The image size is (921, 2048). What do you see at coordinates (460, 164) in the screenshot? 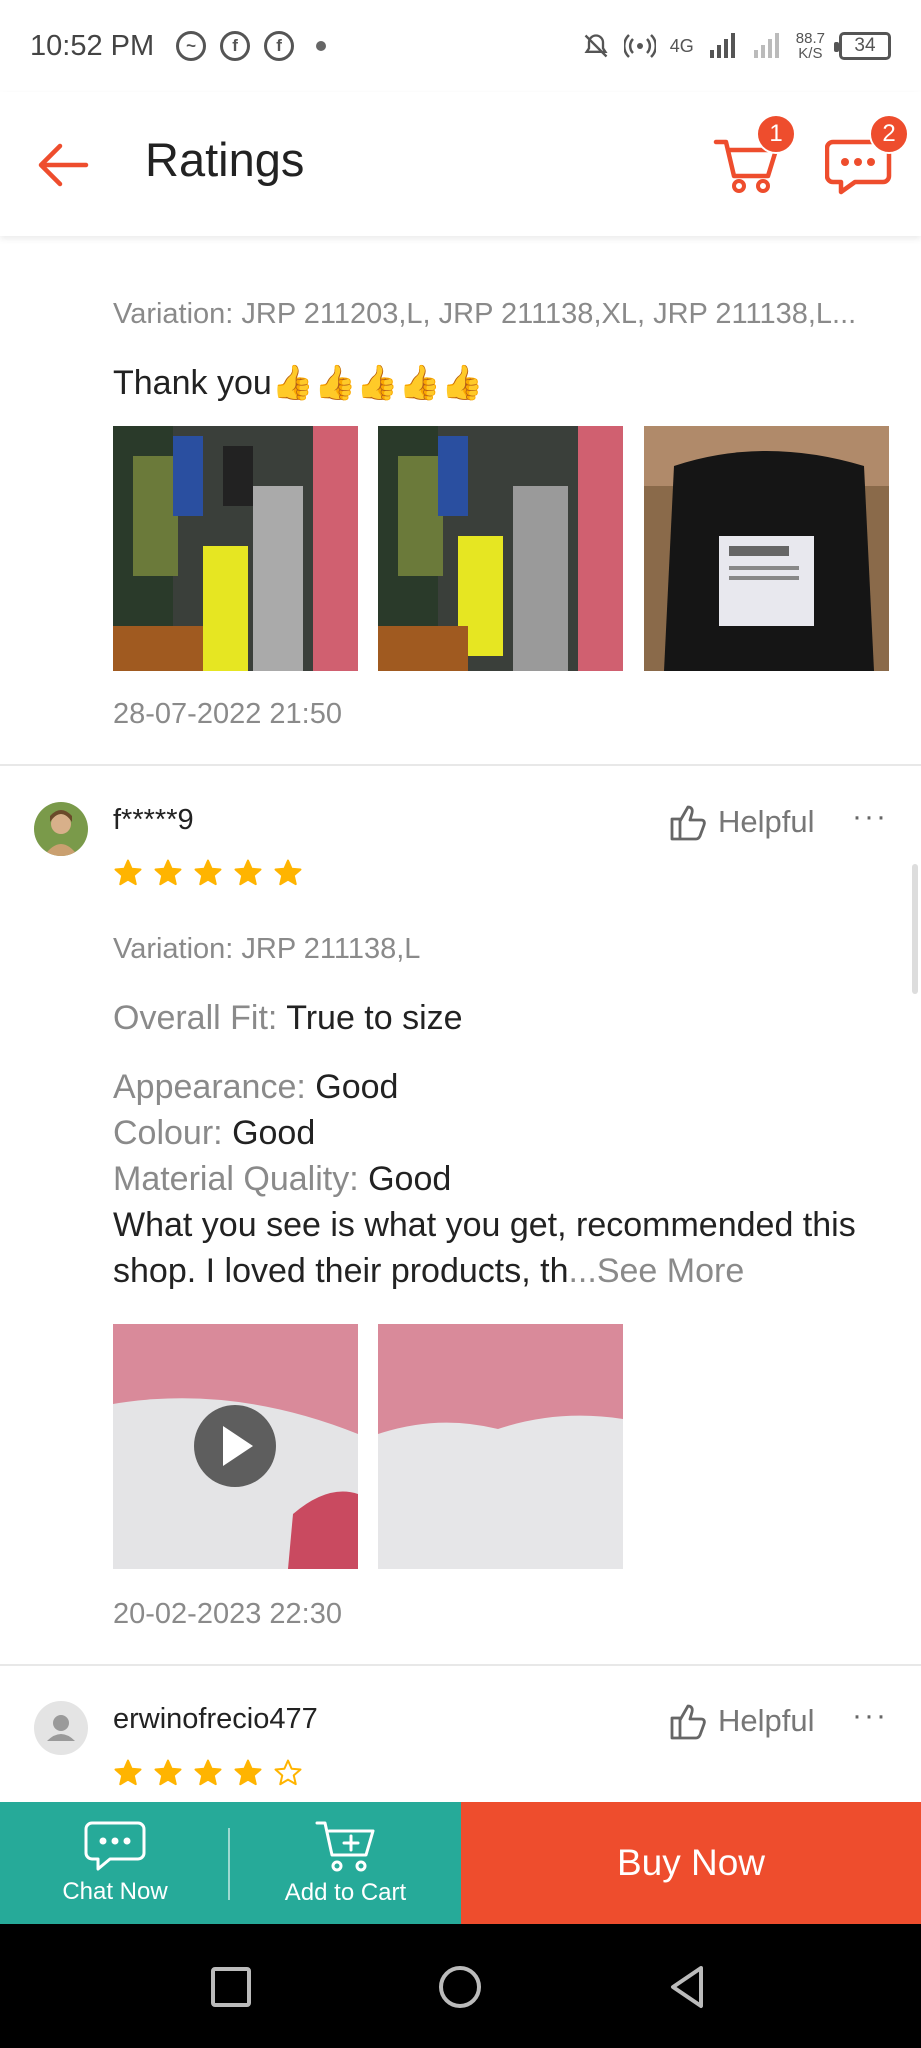
I see `app-bar: Ratings 1 2` at bounding box center [460, 164].